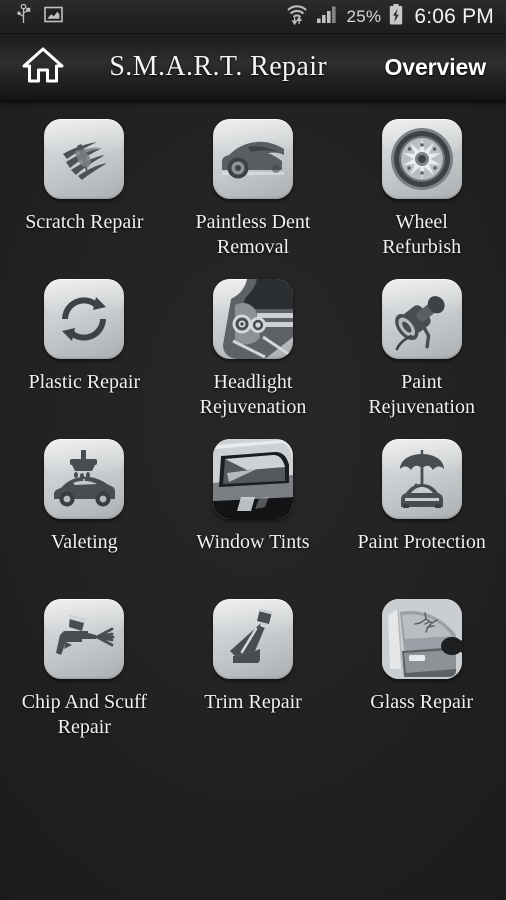 Image resolution: width=506 pixels, height=900 pixels. What do you see at coordinates (297, 16) in the screenshot?
I see `wifi-updown-icon` at bounding box center [297, 16].